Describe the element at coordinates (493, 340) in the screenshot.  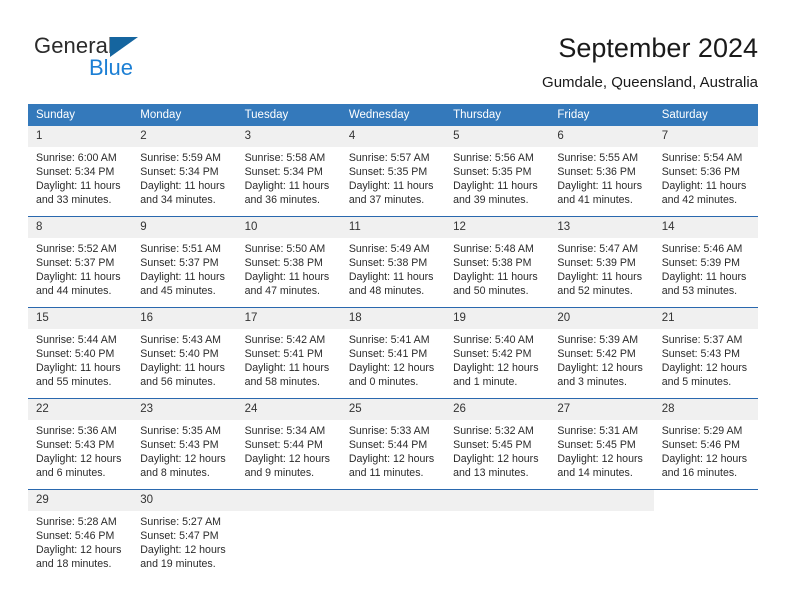
I see `sunrise-text: Sunrise: 5:40 AM` at that location.